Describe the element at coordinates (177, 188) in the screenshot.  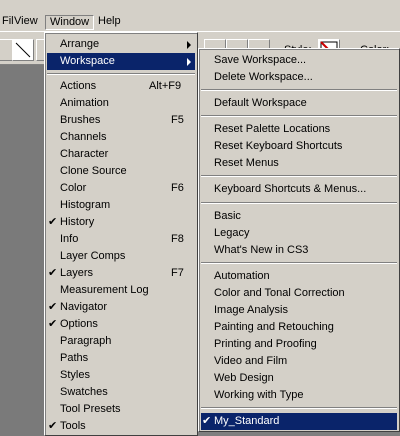
I see `menu-item-shortcut: F6` at that location.